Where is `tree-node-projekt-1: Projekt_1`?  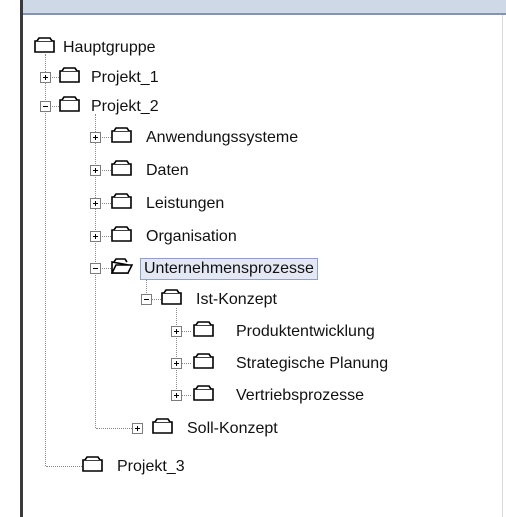 tree-node-projekt-1: Projekt_1 is located at coordinates (159, 77).